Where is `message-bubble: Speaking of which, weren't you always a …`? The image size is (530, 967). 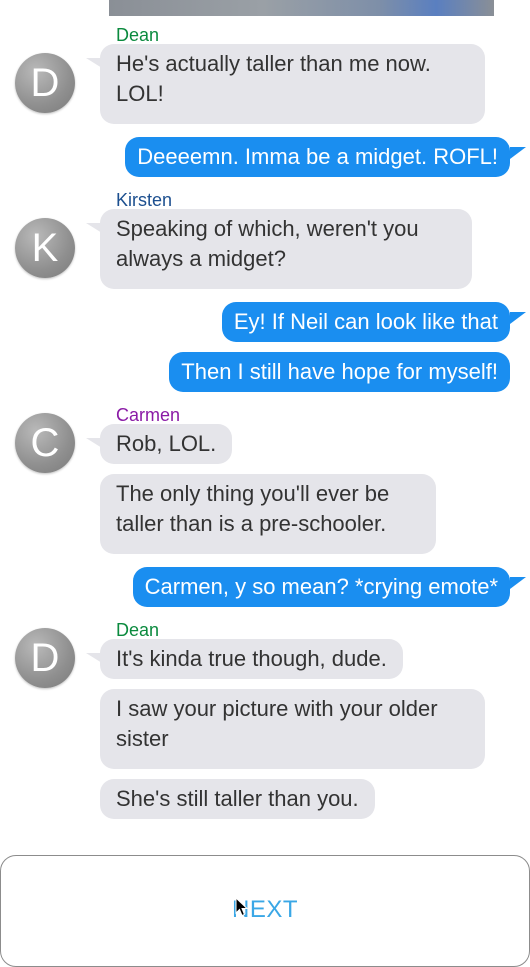 message-bubble: Speaking of which, weren't you always a … is located at coordinates (279, 249).